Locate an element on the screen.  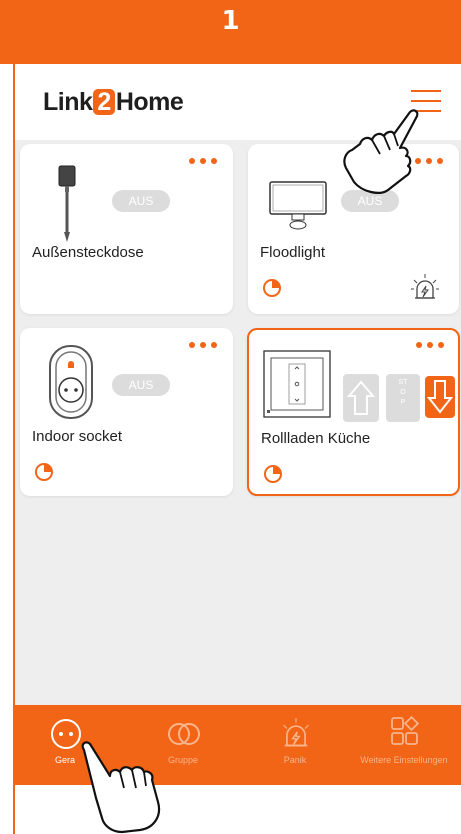
nav-panic: Panik is located at coordinates (295, 745).